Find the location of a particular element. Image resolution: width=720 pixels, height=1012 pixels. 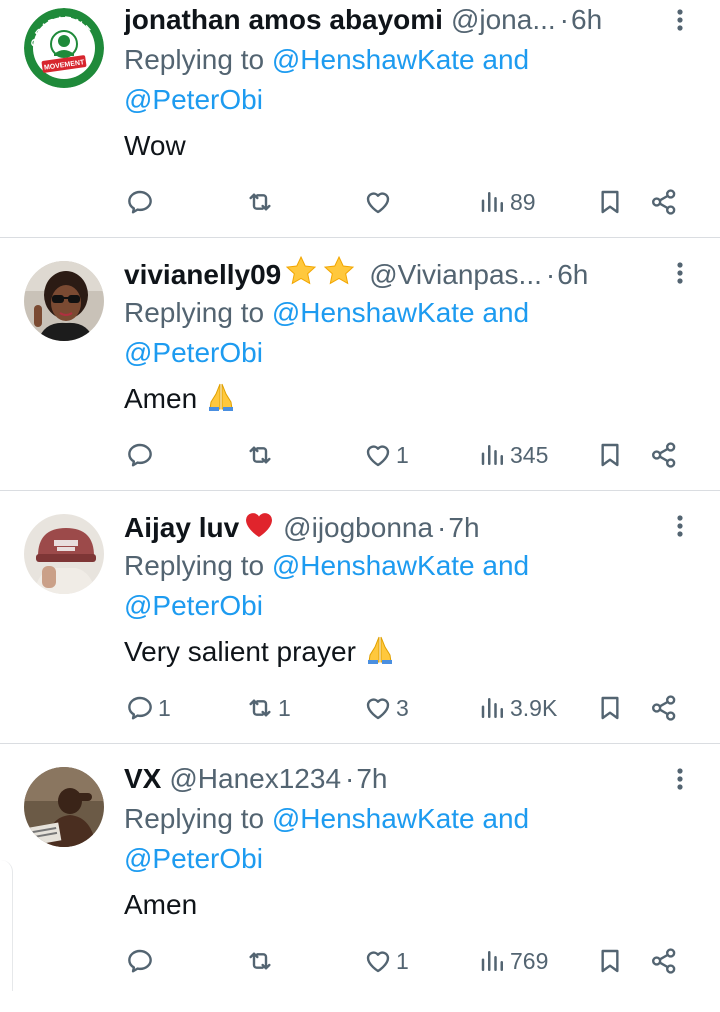

man-relaxing-photo-icon is located at coordinates (64, 807).